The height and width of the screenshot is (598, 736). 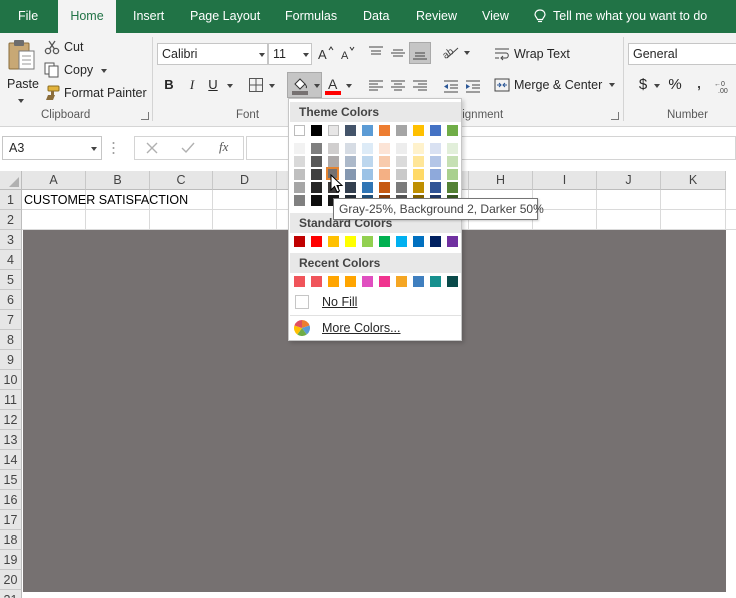 What do you see at coordinates (534, 54) in the screenshot?
I see `wrap-text-button: Wrap Text` at bounding box center [534, 54].